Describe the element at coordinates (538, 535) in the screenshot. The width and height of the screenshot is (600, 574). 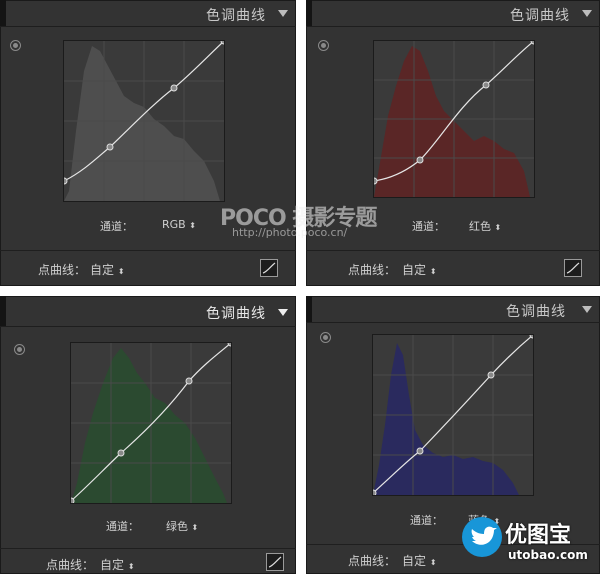
I see `logo-name: 优图宝` at that location.